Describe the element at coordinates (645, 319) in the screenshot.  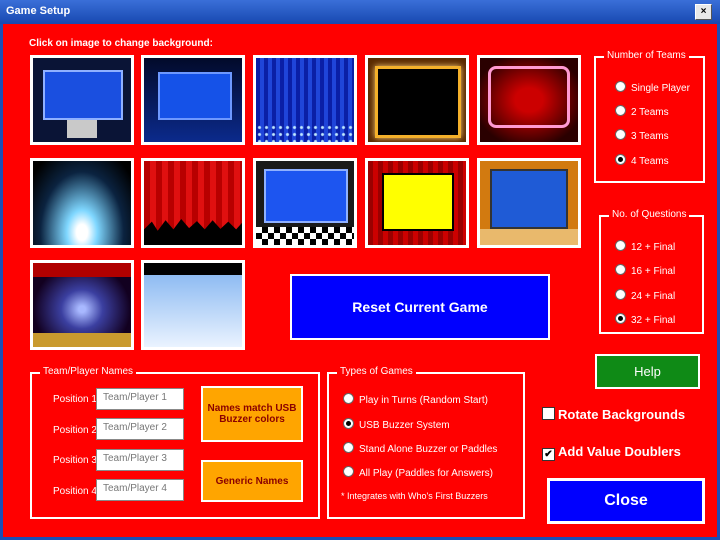
I see `questions-option-4: 32 + Final` at that location.